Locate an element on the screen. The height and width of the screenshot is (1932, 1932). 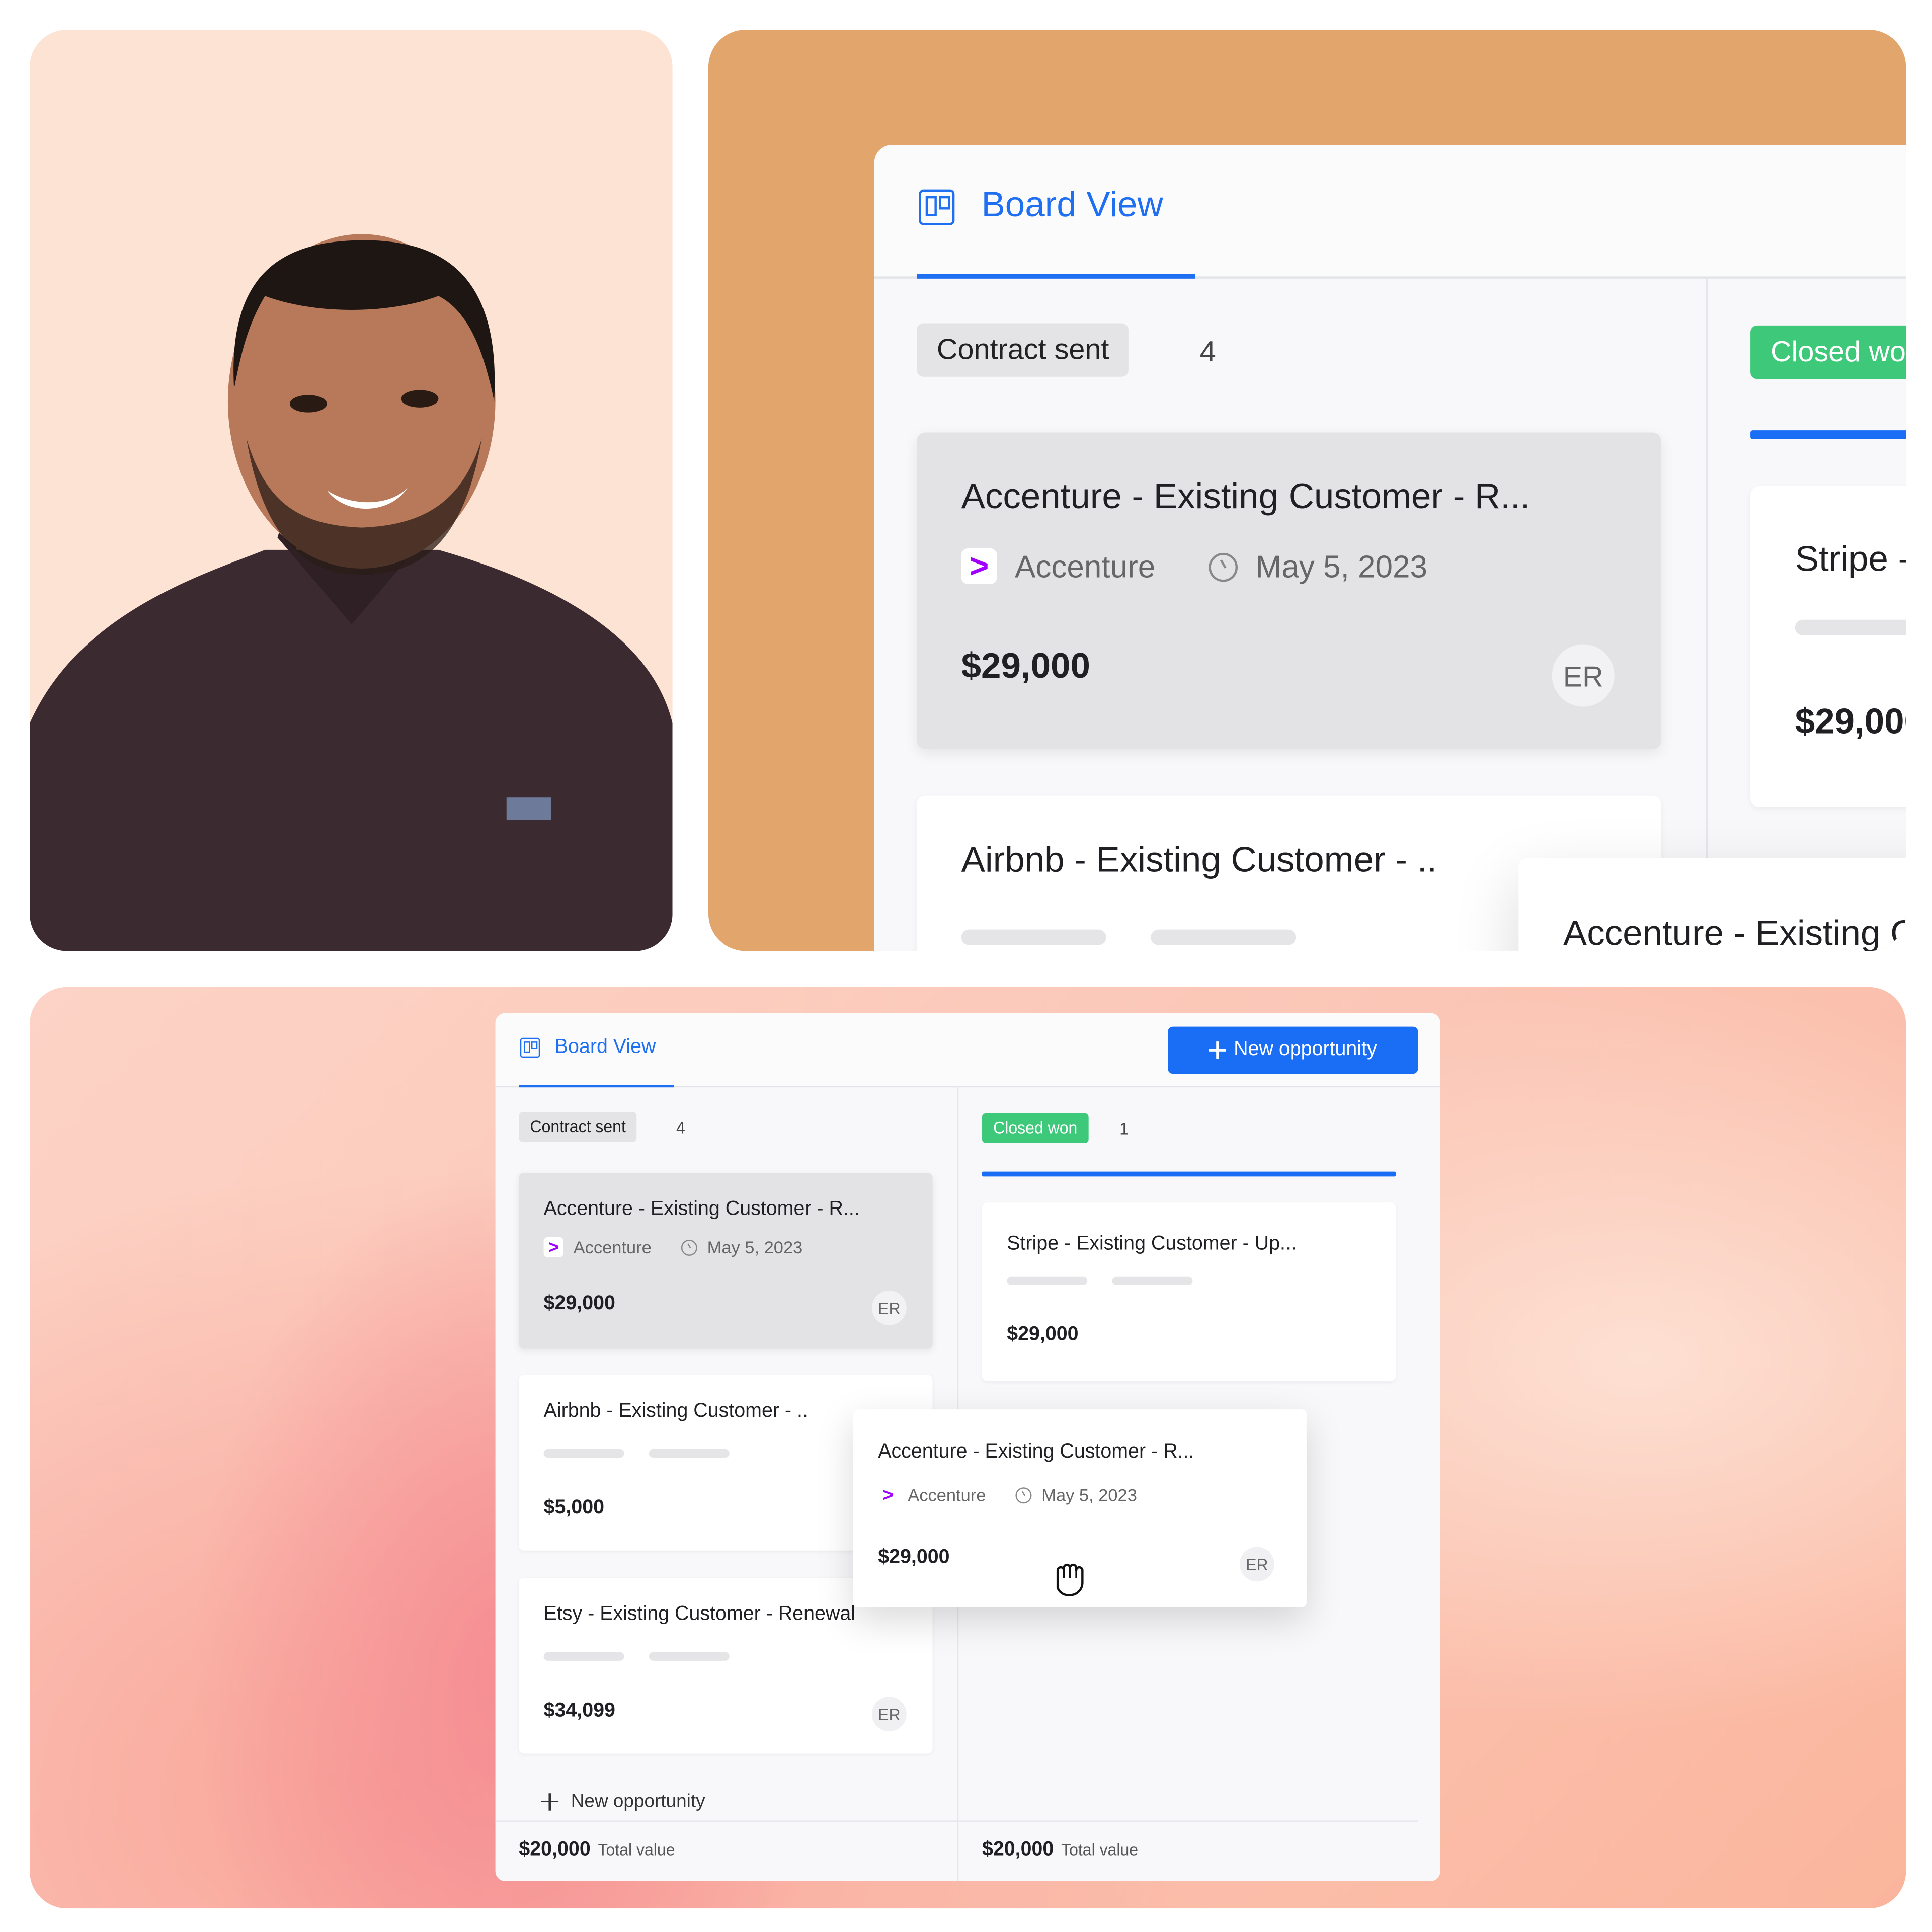
add-opportunity-label: New opportunity is located at coordinates (638, 1802).